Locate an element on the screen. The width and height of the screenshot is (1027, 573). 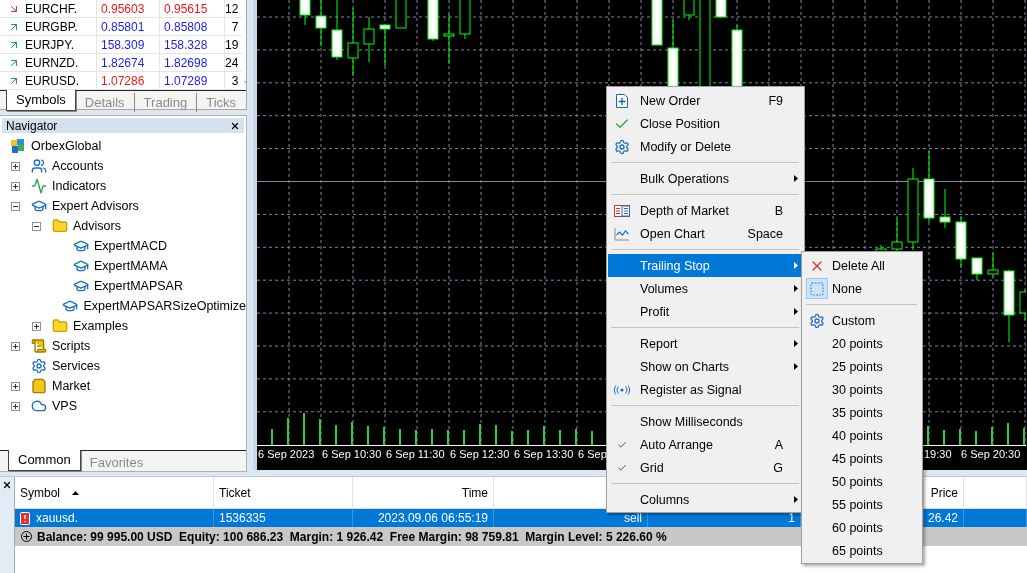
dotted-square-icon is located at coordinates (817, 288).